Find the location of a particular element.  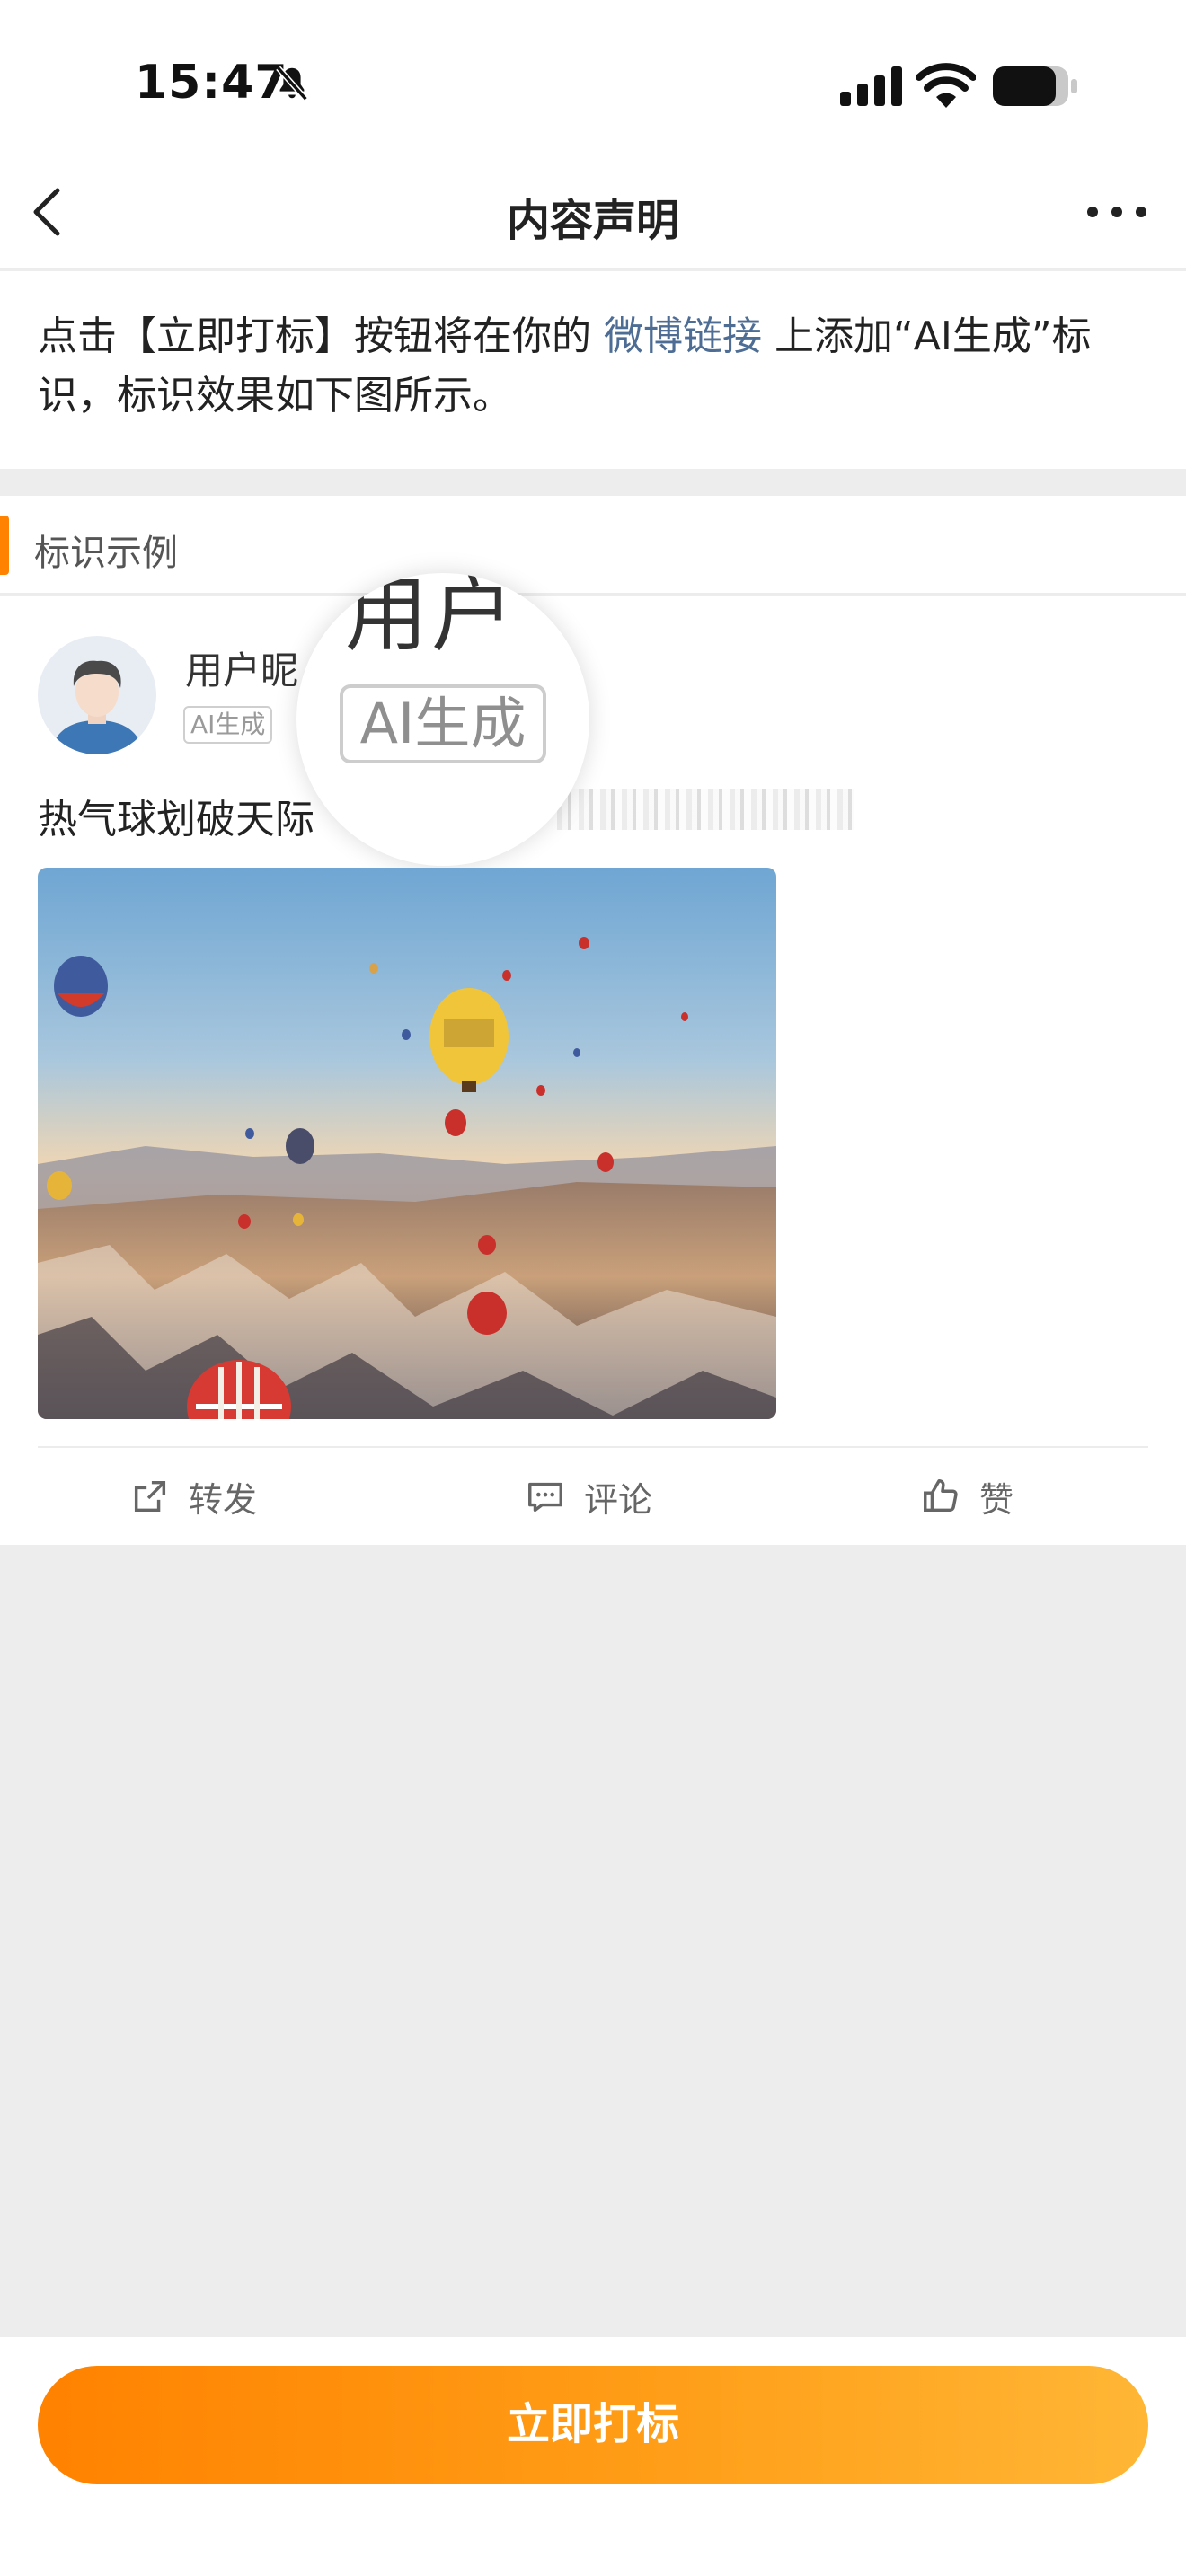

magnified-ai-badge: AI生成 is located at coordinates (443, 723).